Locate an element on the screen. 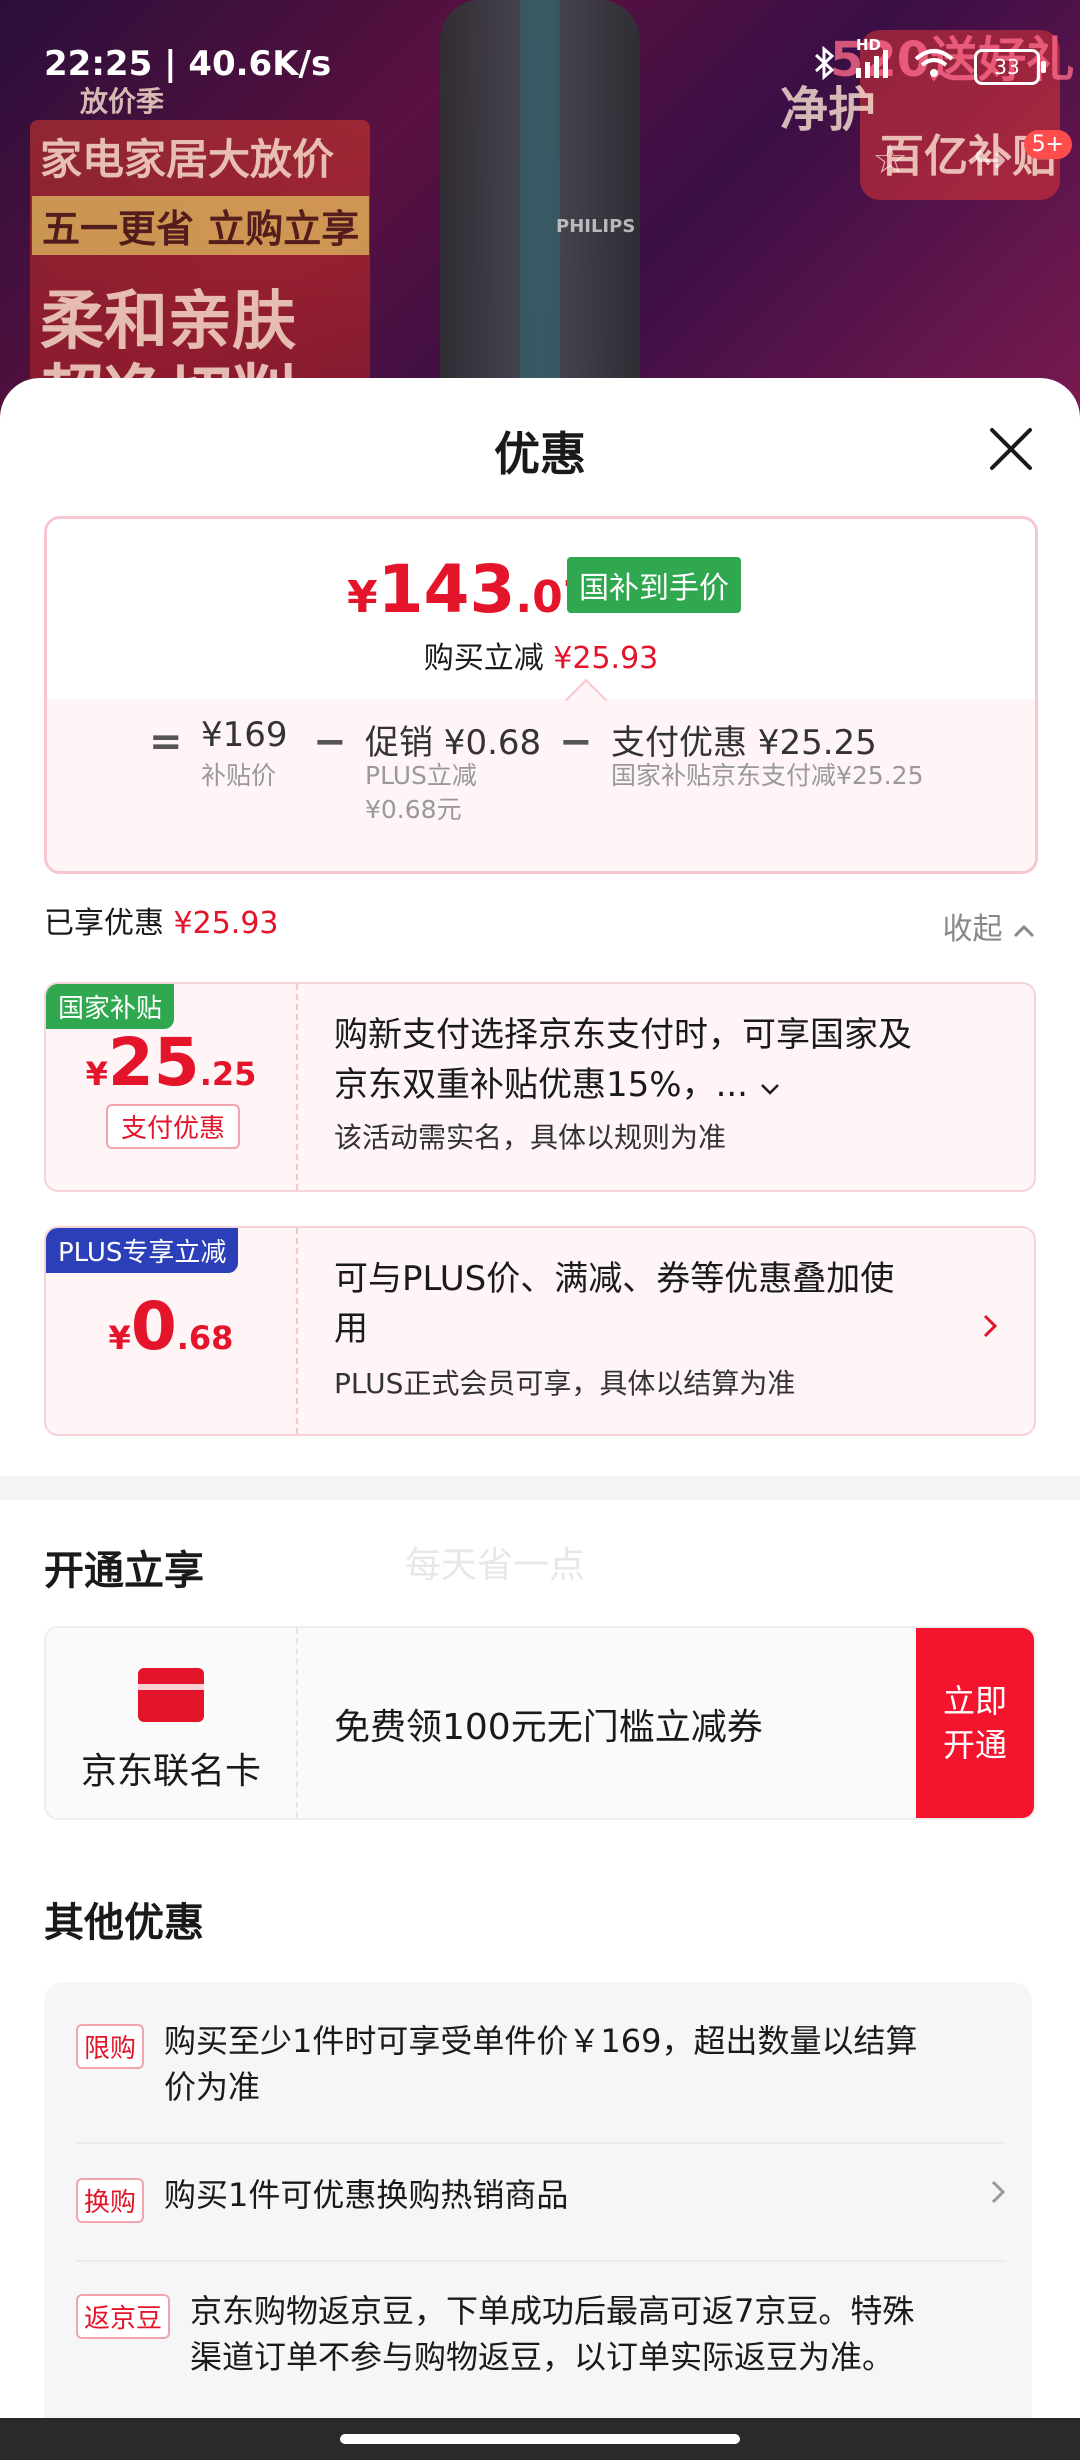  chevron-down-icon is located at coordinates (770, 1085).